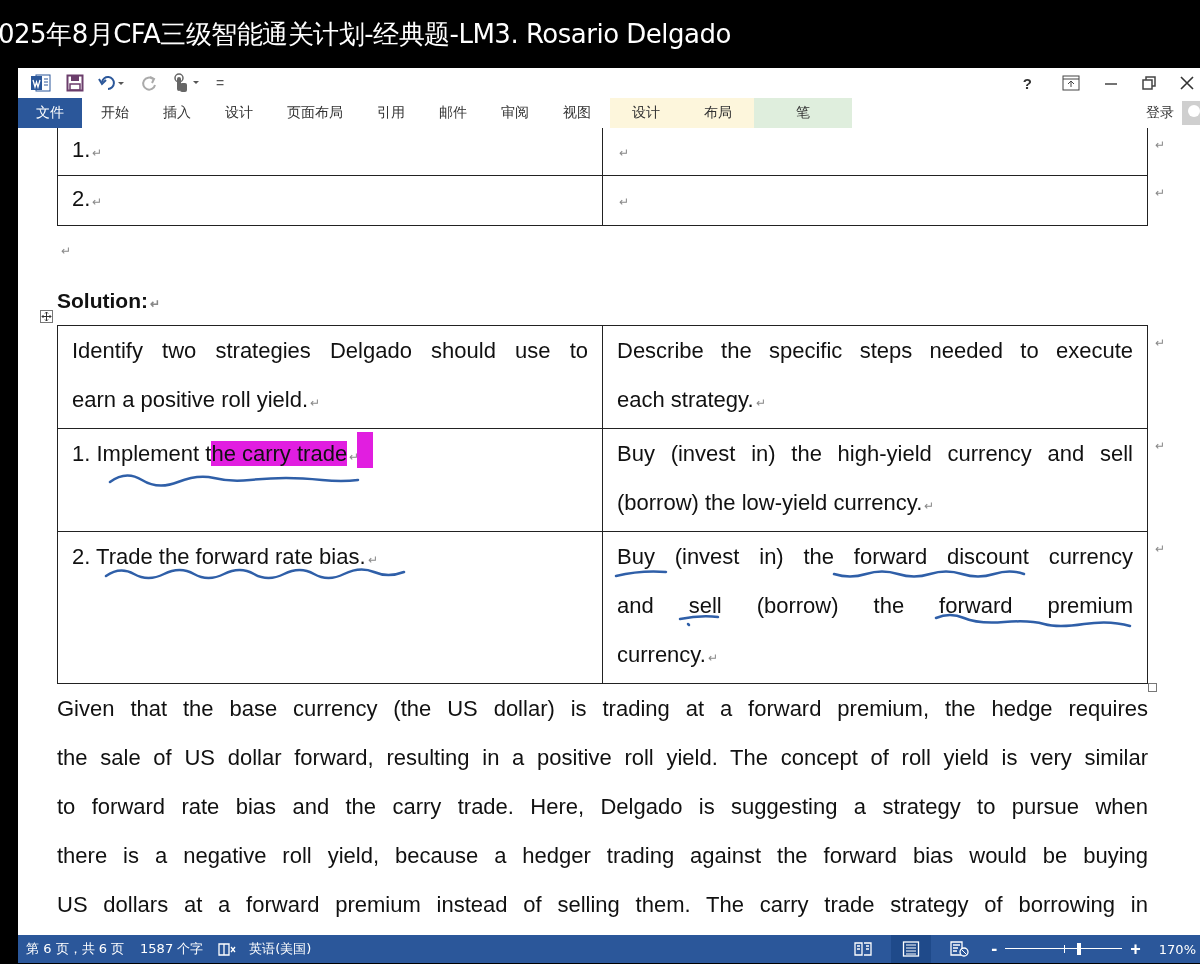 Image resolution: width=1200 pixels, height=964 pixels. I want to click on table-cell-text: 1.↵, so click(88, 150).